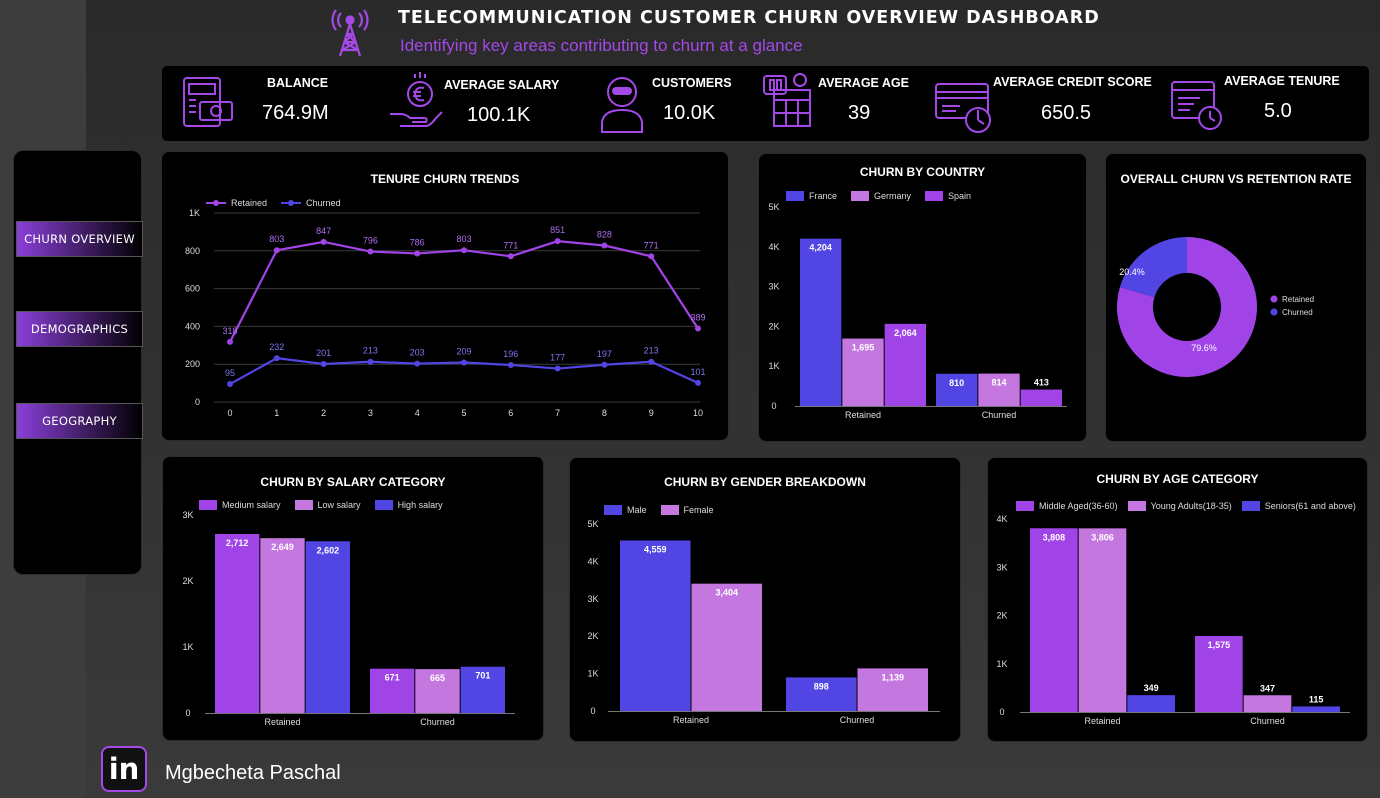 This screenshot has width=1380, height=798. What do you see at coordinates (651, 351) in the screenshot?
I see `data-label: 213` at bounding box center [651, 351].